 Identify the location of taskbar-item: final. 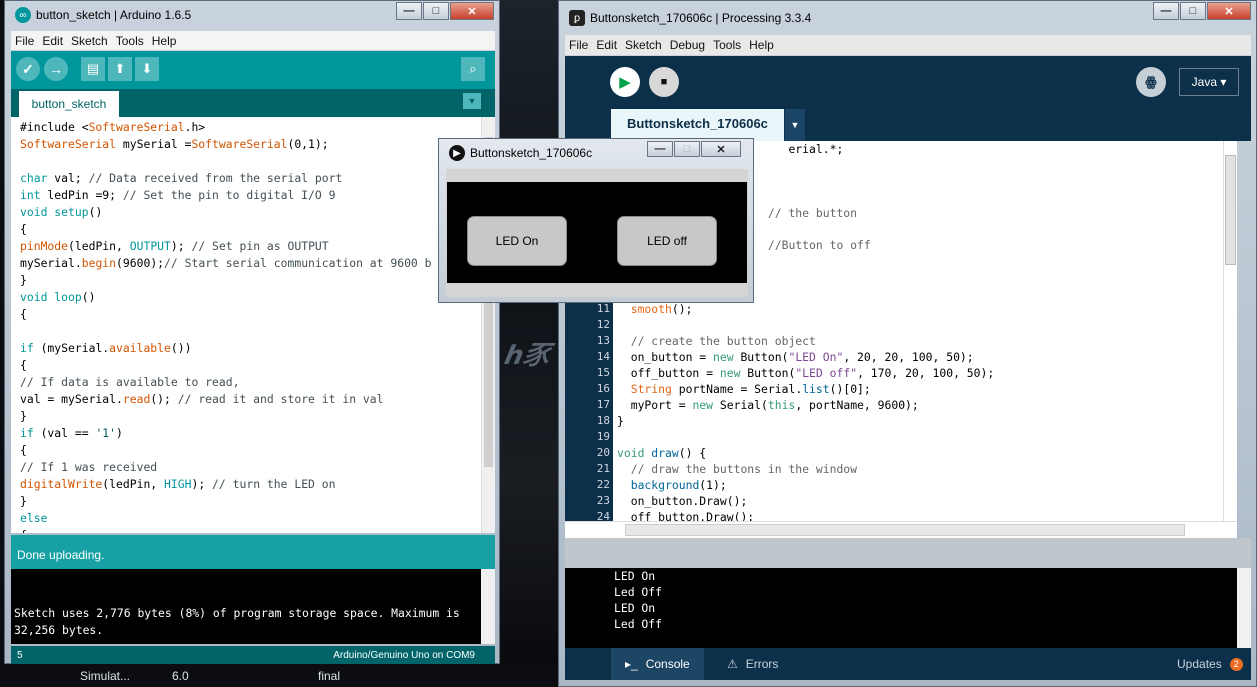
(329, 676).